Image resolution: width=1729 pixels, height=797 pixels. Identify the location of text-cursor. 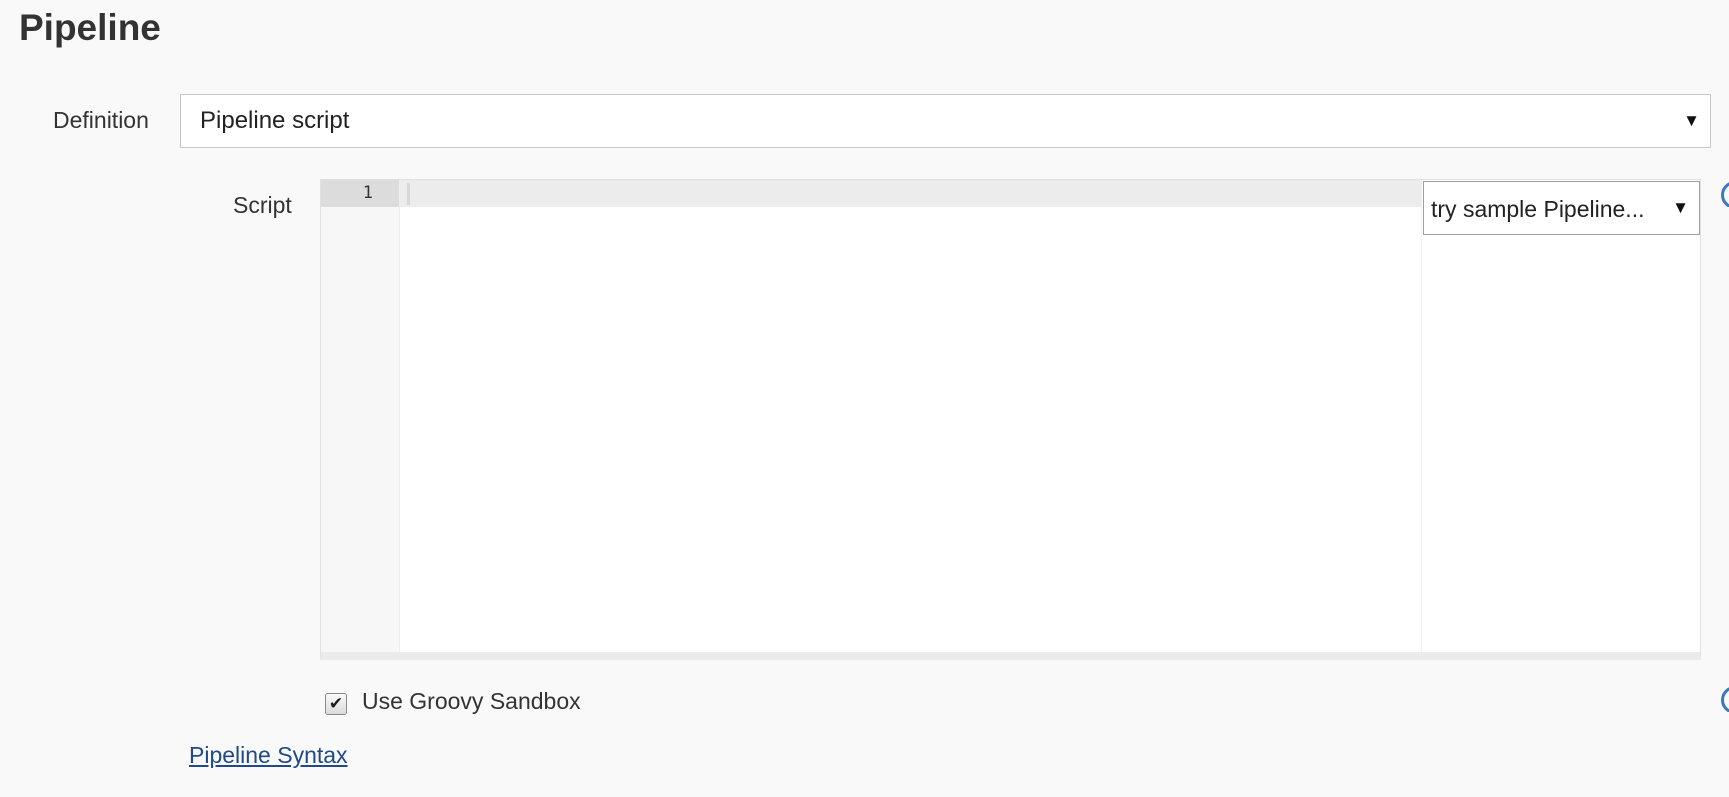
(408, 194).